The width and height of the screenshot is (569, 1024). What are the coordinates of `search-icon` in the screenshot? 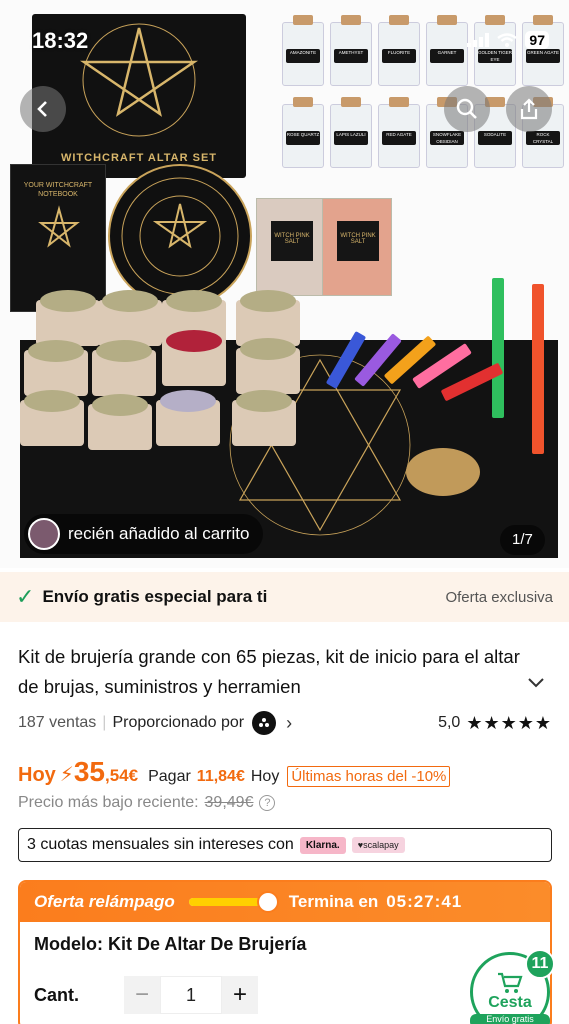 It's located at (466, 108).